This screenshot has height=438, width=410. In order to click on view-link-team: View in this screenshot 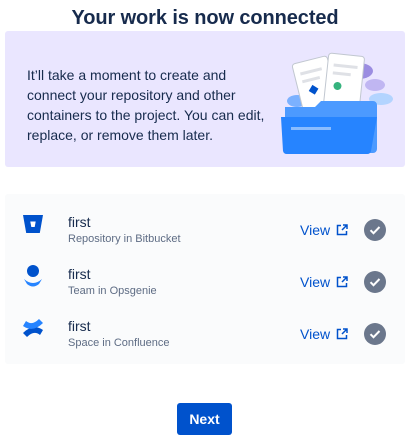, I will do `click(324, 282)`.